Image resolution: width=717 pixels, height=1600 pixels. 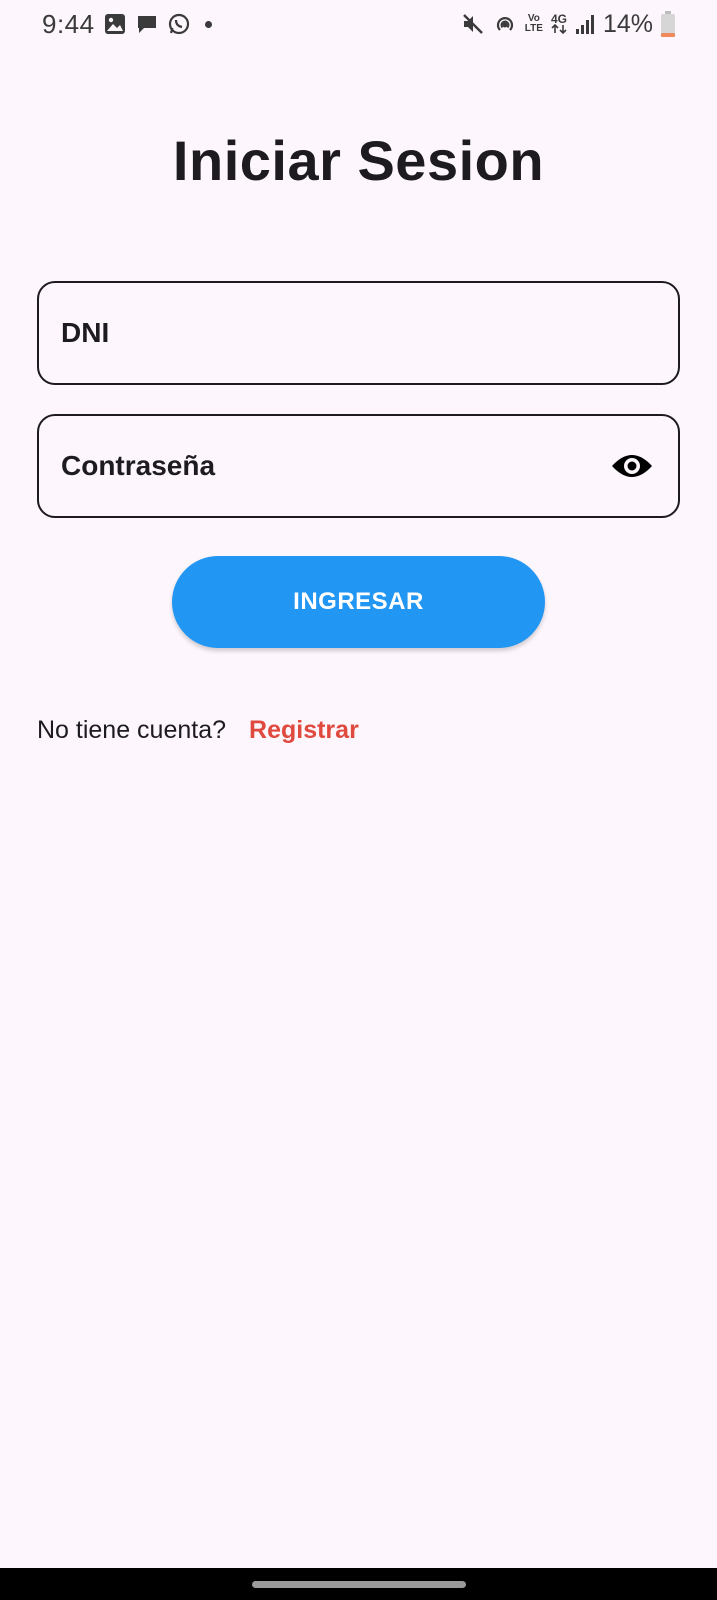 I want to click on signal-icon, so click(x=585, y=24).